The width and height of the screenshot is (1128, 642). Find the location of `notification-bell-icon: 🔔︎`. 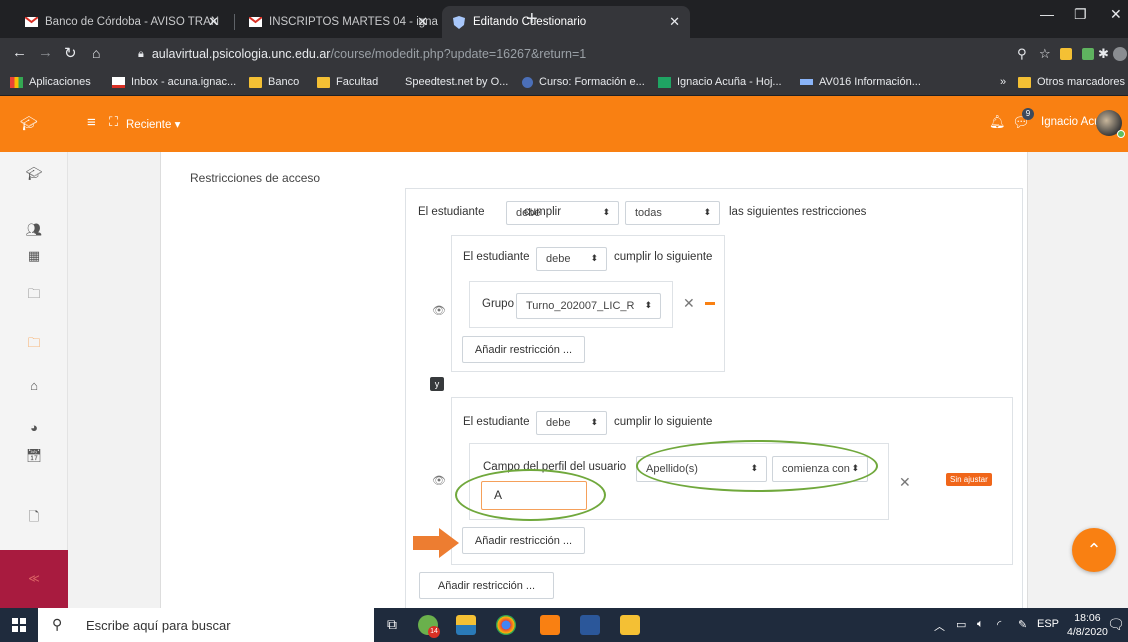

notification-bell-icon: 🔔︎ is located at coordinates (997, 122).